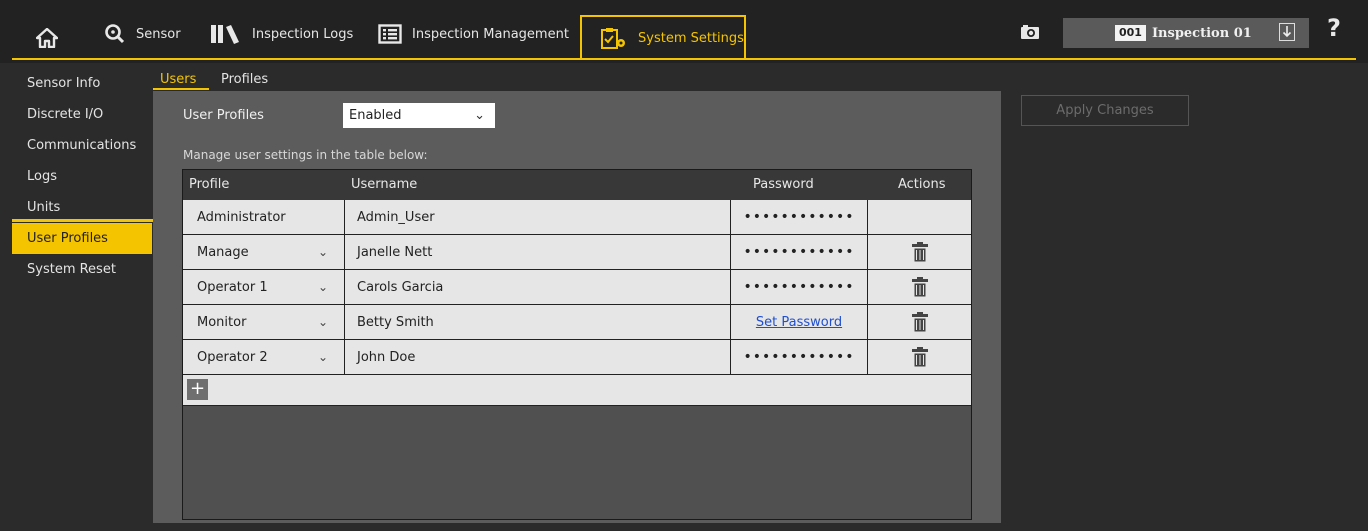 The image size is (1368, 531). What do you see at coordinates (490, 34) in the screenshot?
I see `nav-inspection-management-label: Inspection Management` at bounding box center [490, 34].